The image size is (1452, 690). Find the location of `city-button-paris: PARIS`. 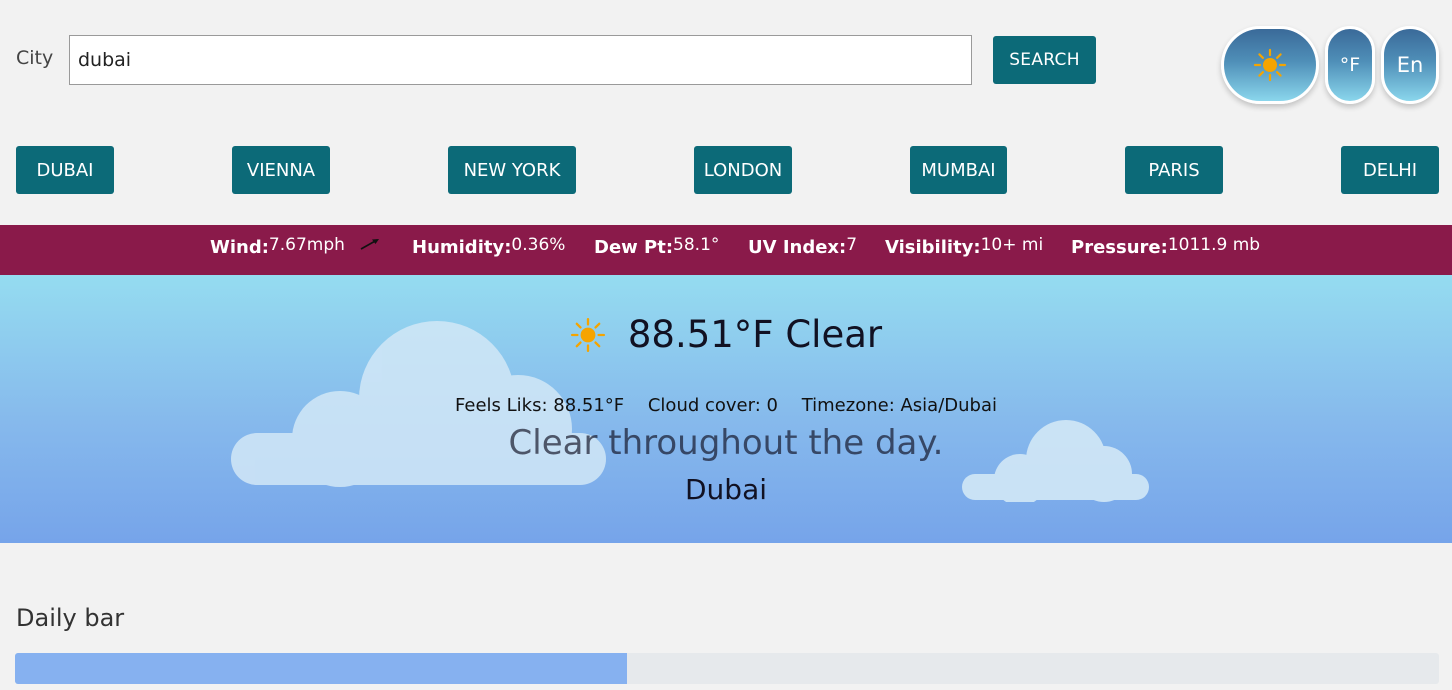

city-button-paris: PARIS is located at coordinates (1174, 170).